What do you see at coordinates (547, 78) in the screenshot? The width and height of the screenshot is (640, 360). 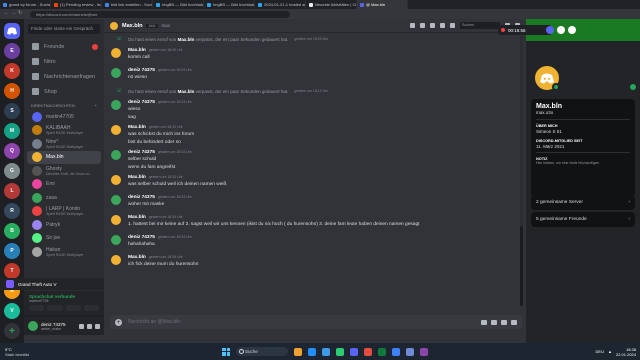 I see `profile-avatar` at bounding box center [547, 78].